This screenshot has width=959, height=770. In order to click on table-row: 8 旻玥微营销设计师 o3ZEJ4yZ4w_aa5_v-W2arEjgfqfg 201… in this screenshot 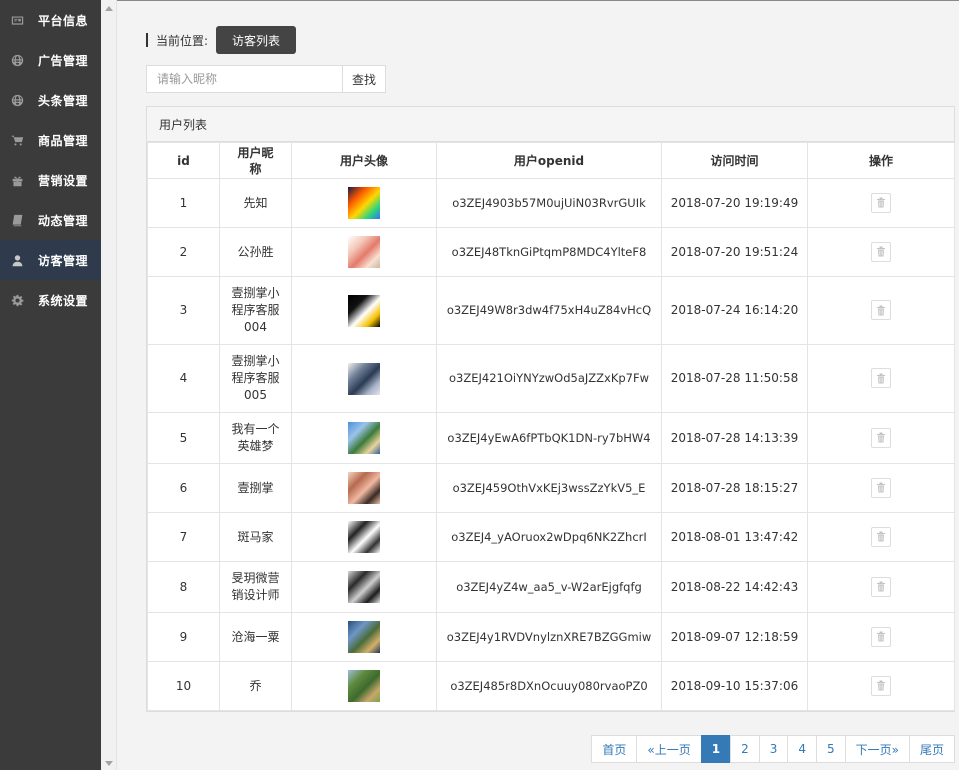, I will do `click(551, 587)`.